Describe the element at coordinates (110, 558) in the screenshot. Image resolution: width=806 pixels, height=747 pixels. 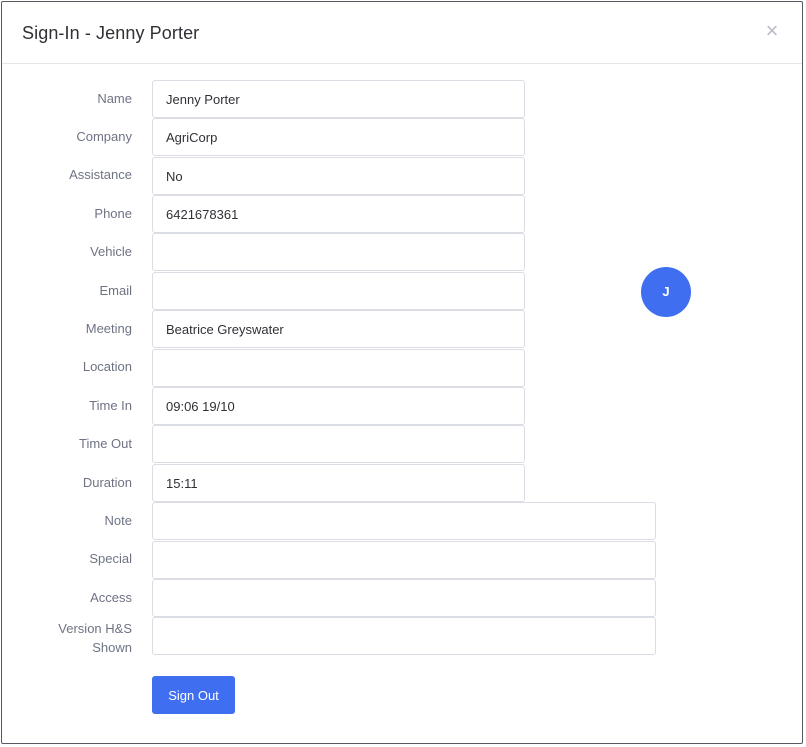
I see `special-label: Special` at that location.